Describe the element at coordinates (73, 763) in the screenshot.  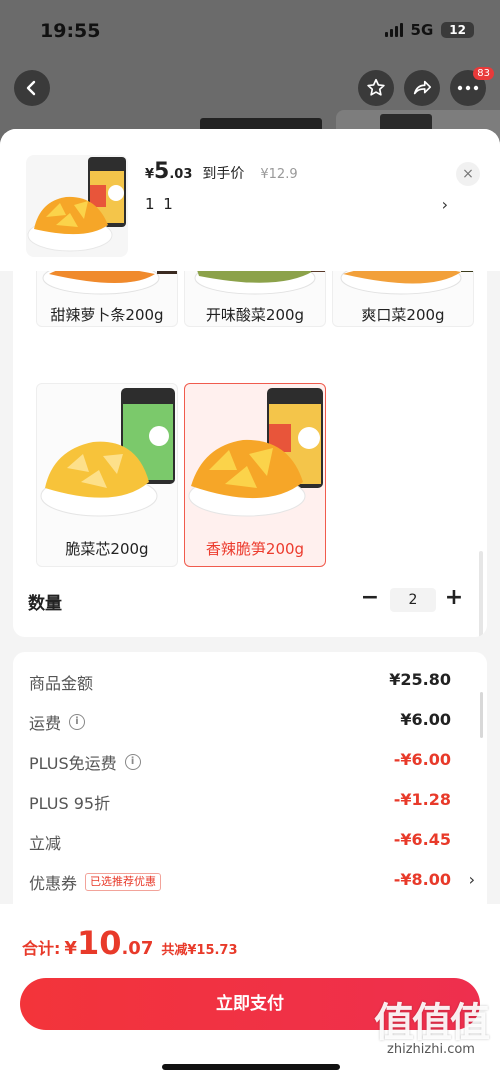
I see `summary-label-text: PLUS免运费` at that location.